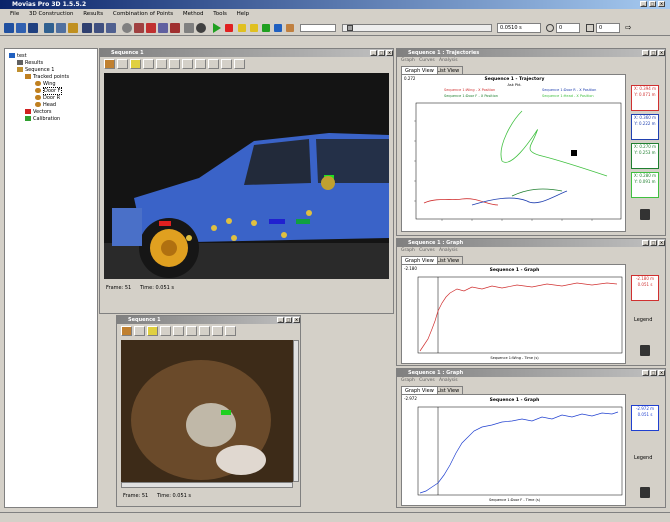  I want to click on edit-icon, so click(163, 28).